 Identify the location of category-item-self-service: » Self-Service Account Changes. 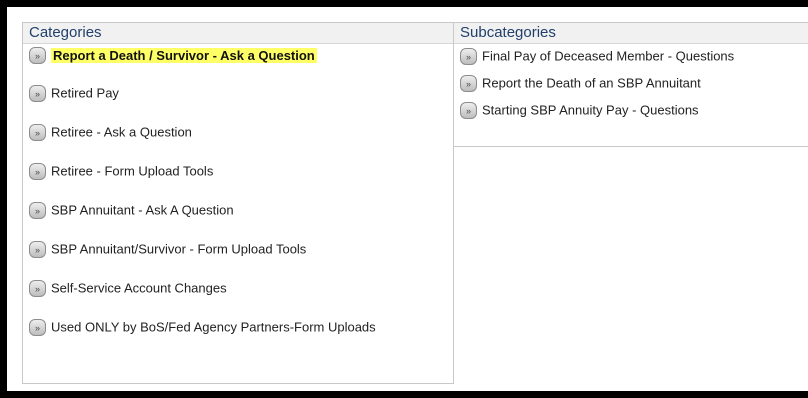
(128, 288).